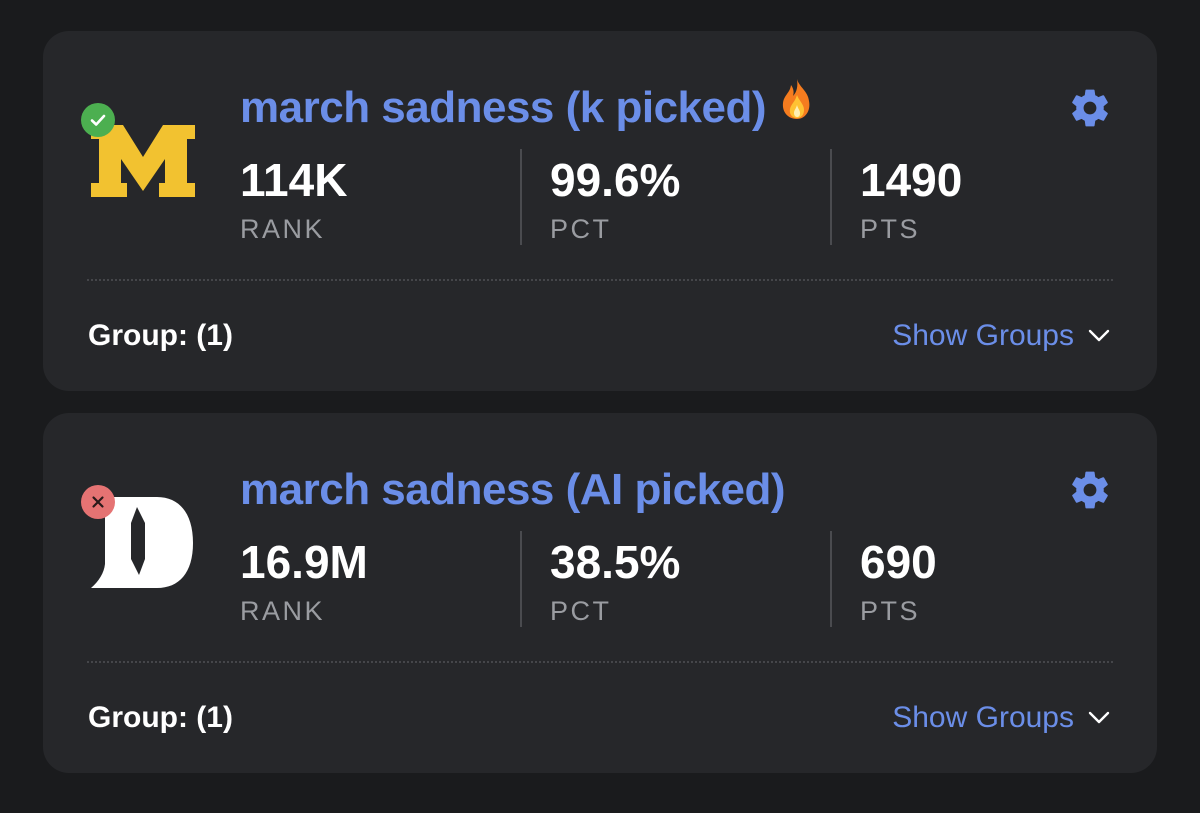  What do you see at coordinates (615, 180) in the screenshot?
I see `pct-value: 99.6%` at bounding box center [615, 180].